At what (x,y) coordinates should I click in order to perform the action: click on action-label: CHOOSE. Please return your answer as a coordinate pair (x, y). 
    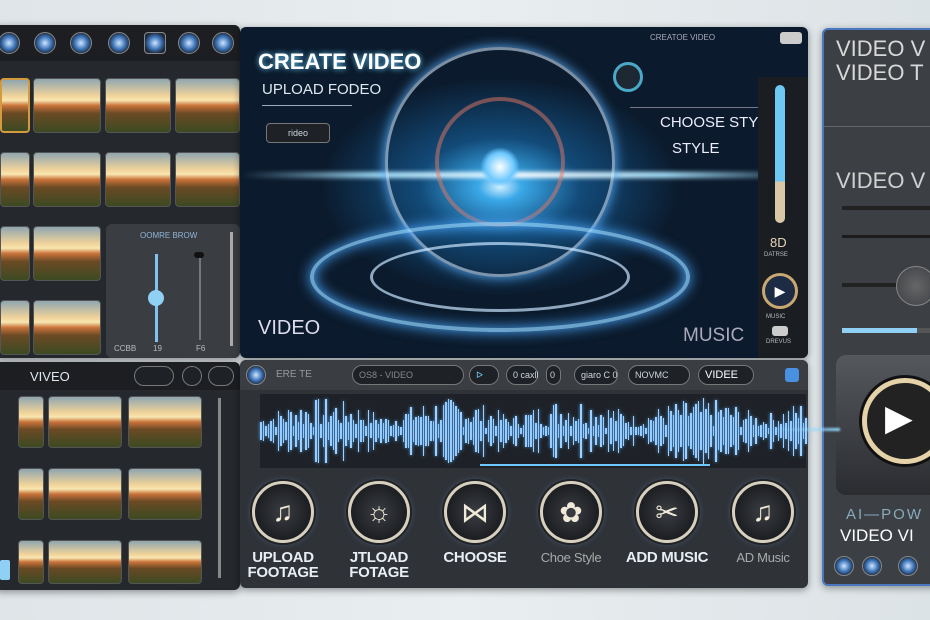
    Looking at the image, I should click on (475, 557).